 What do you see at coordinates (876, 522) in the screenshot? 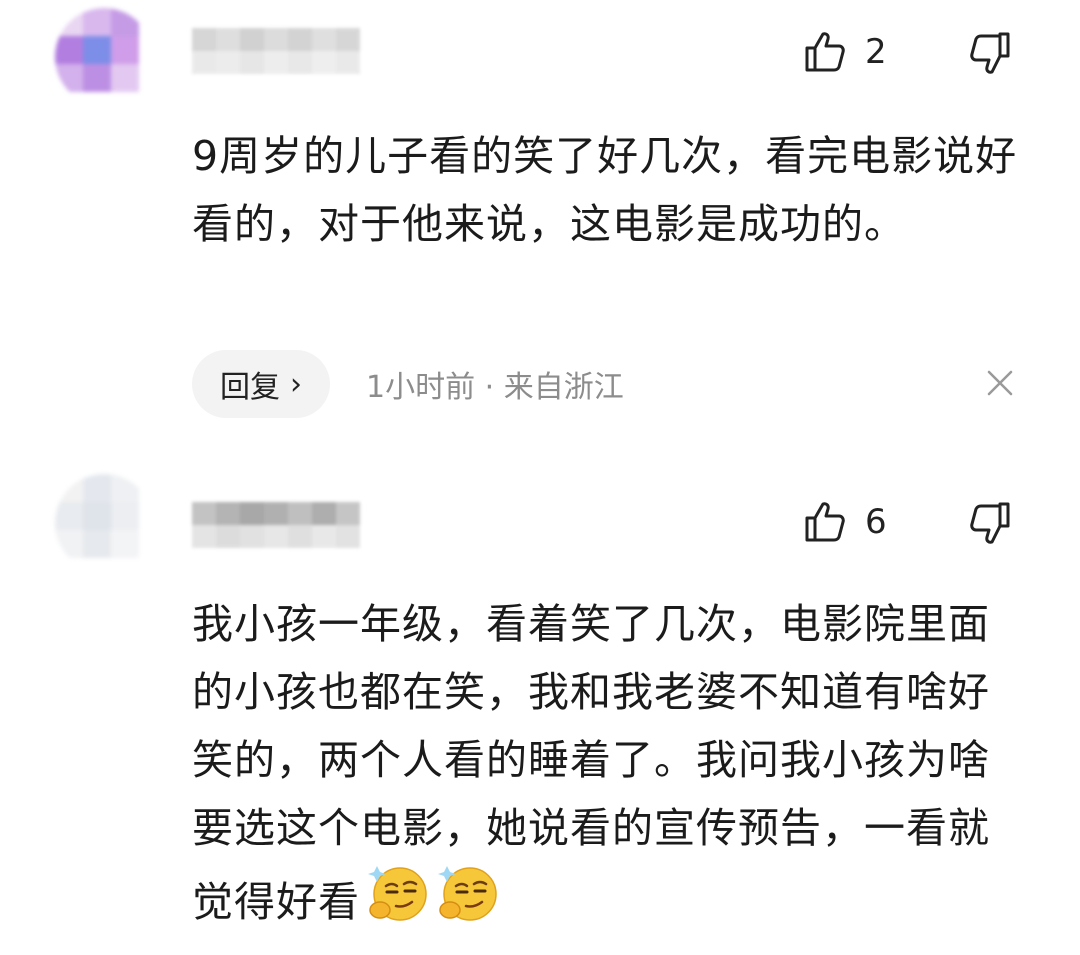
I see `like-count: 6` at bounding box center [876, 522].